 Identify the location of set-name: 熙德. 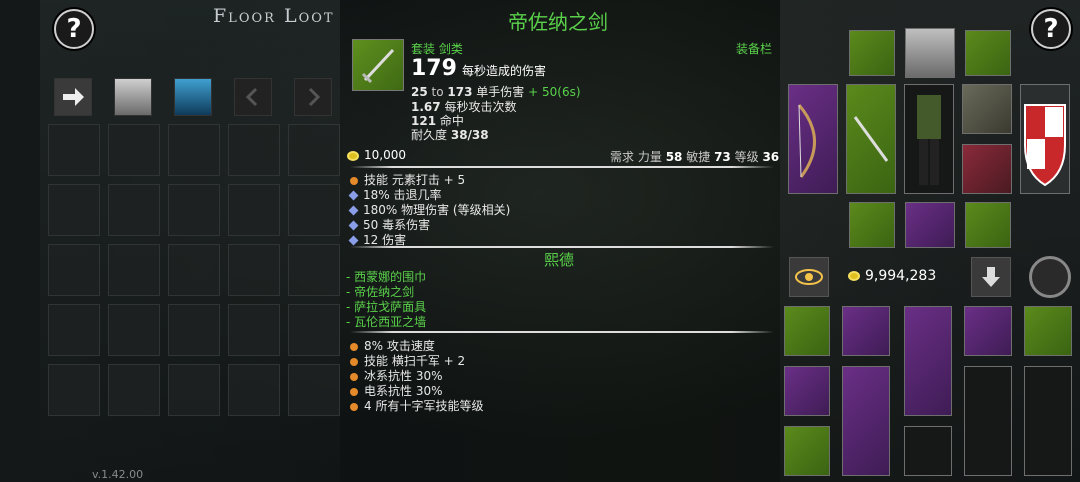
(559, 260).